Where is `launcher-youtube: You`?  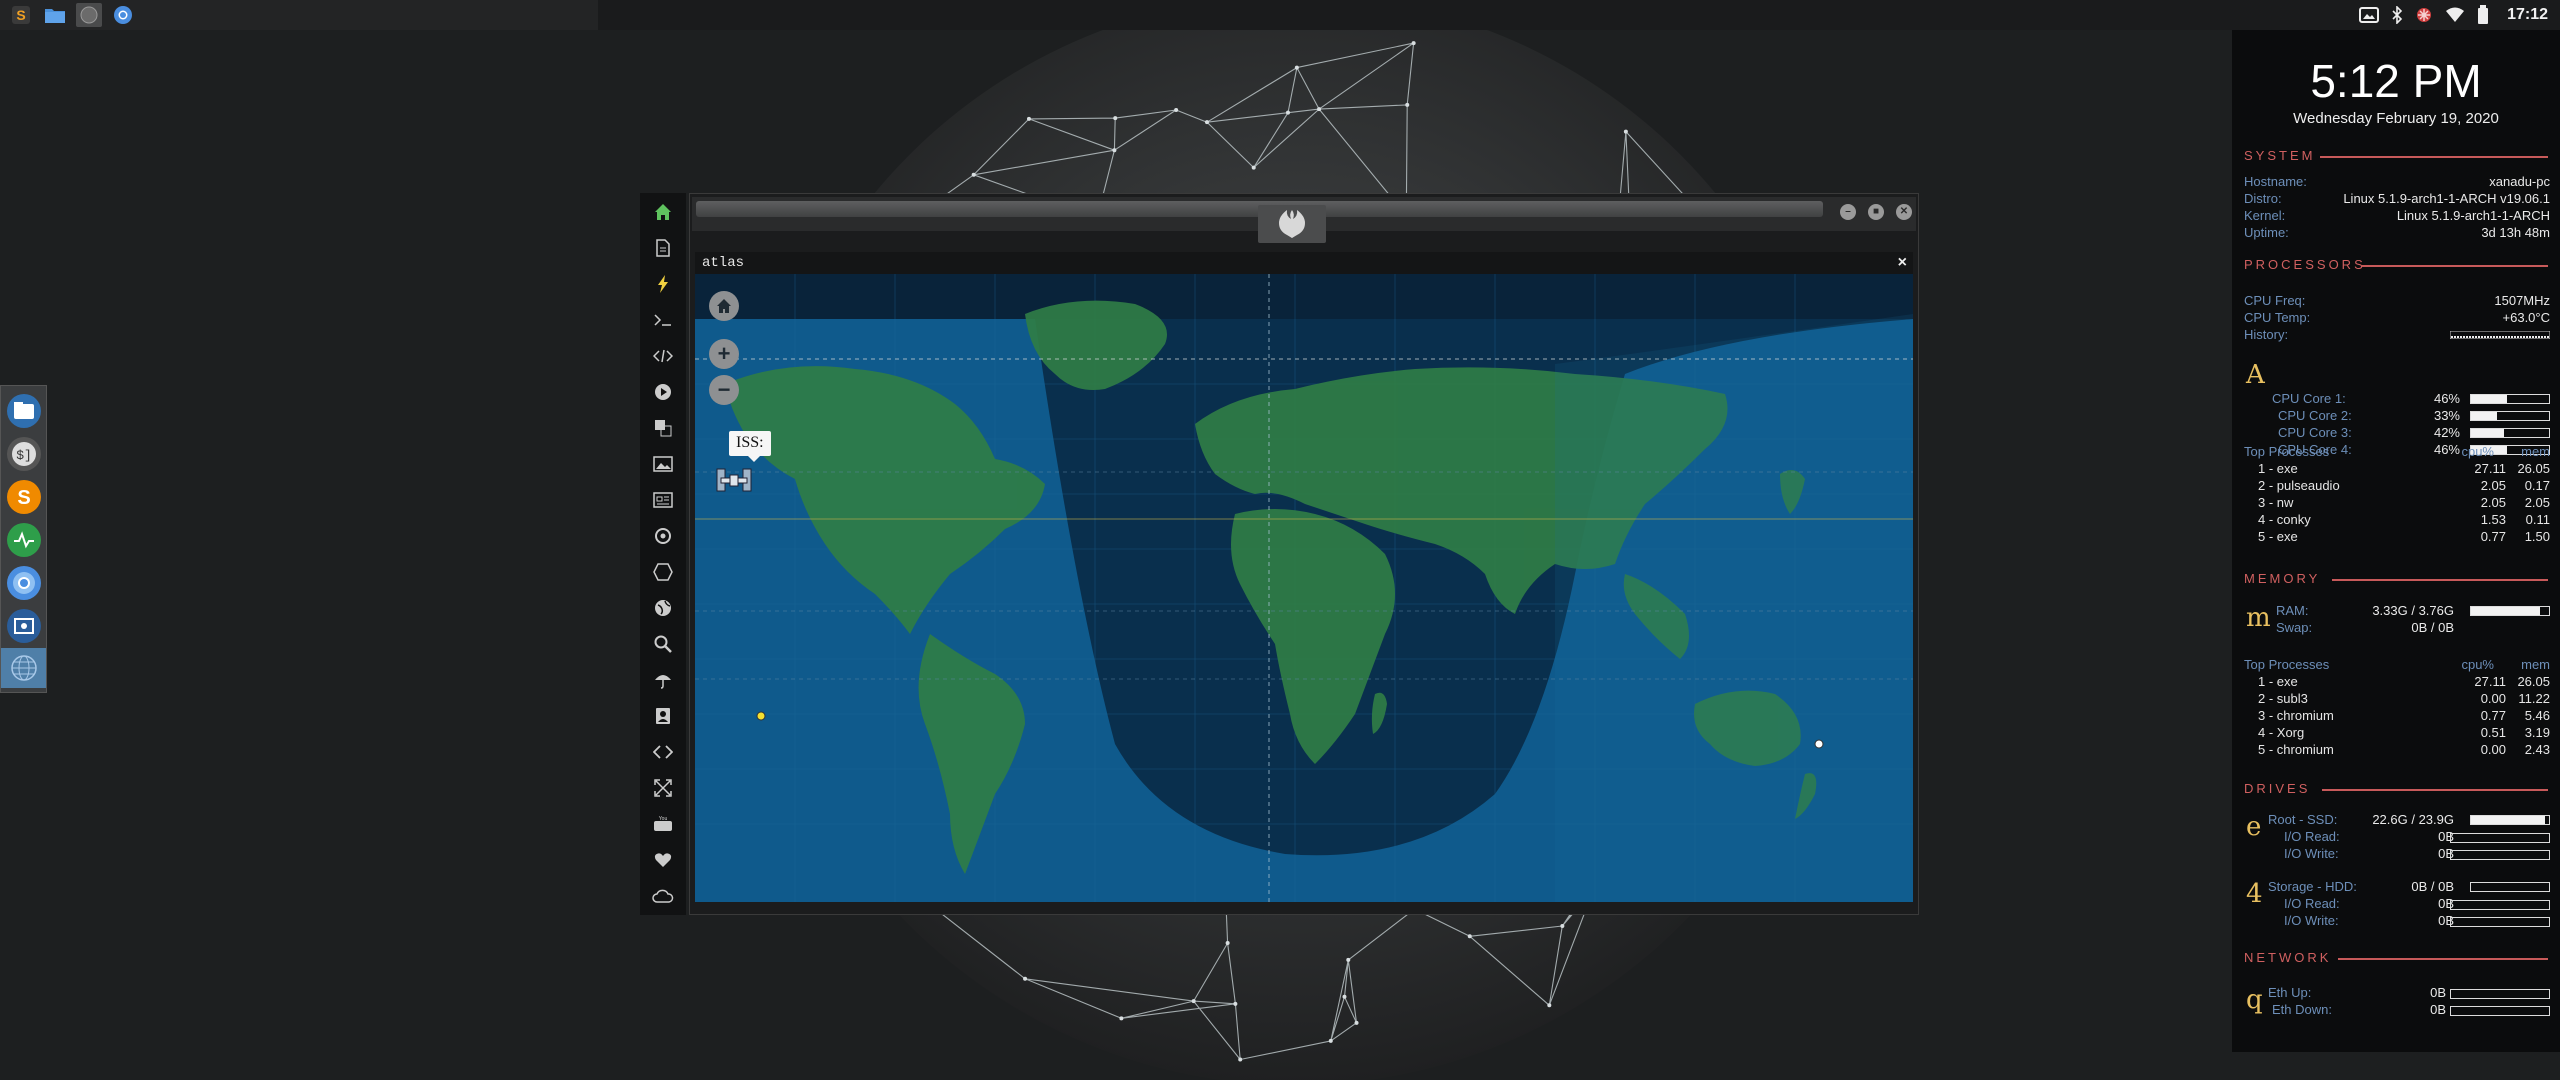 launcher-youtube: You is located at coordinates (663, 824).